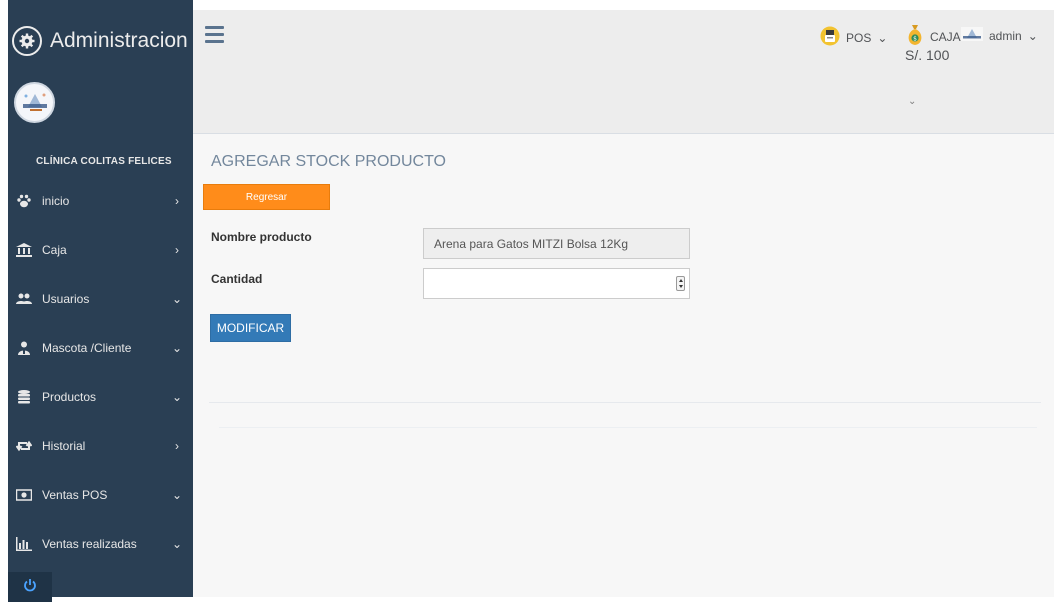 This screenshot has height=602, width=1054. What do you see at coordinates (24, 494) in the screenshot?
I see `money-icon` at bounding box center [24, 494].